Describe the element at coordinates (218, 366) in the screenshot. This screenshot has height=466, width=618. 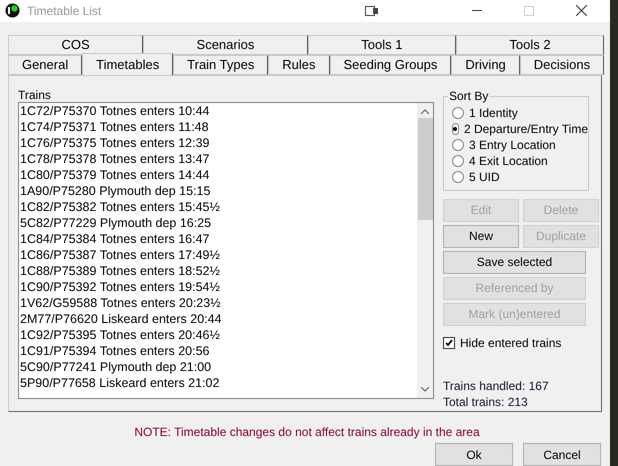
I see `train-item: 5C90/P77241 Plymouth dep 21:00` at that location.